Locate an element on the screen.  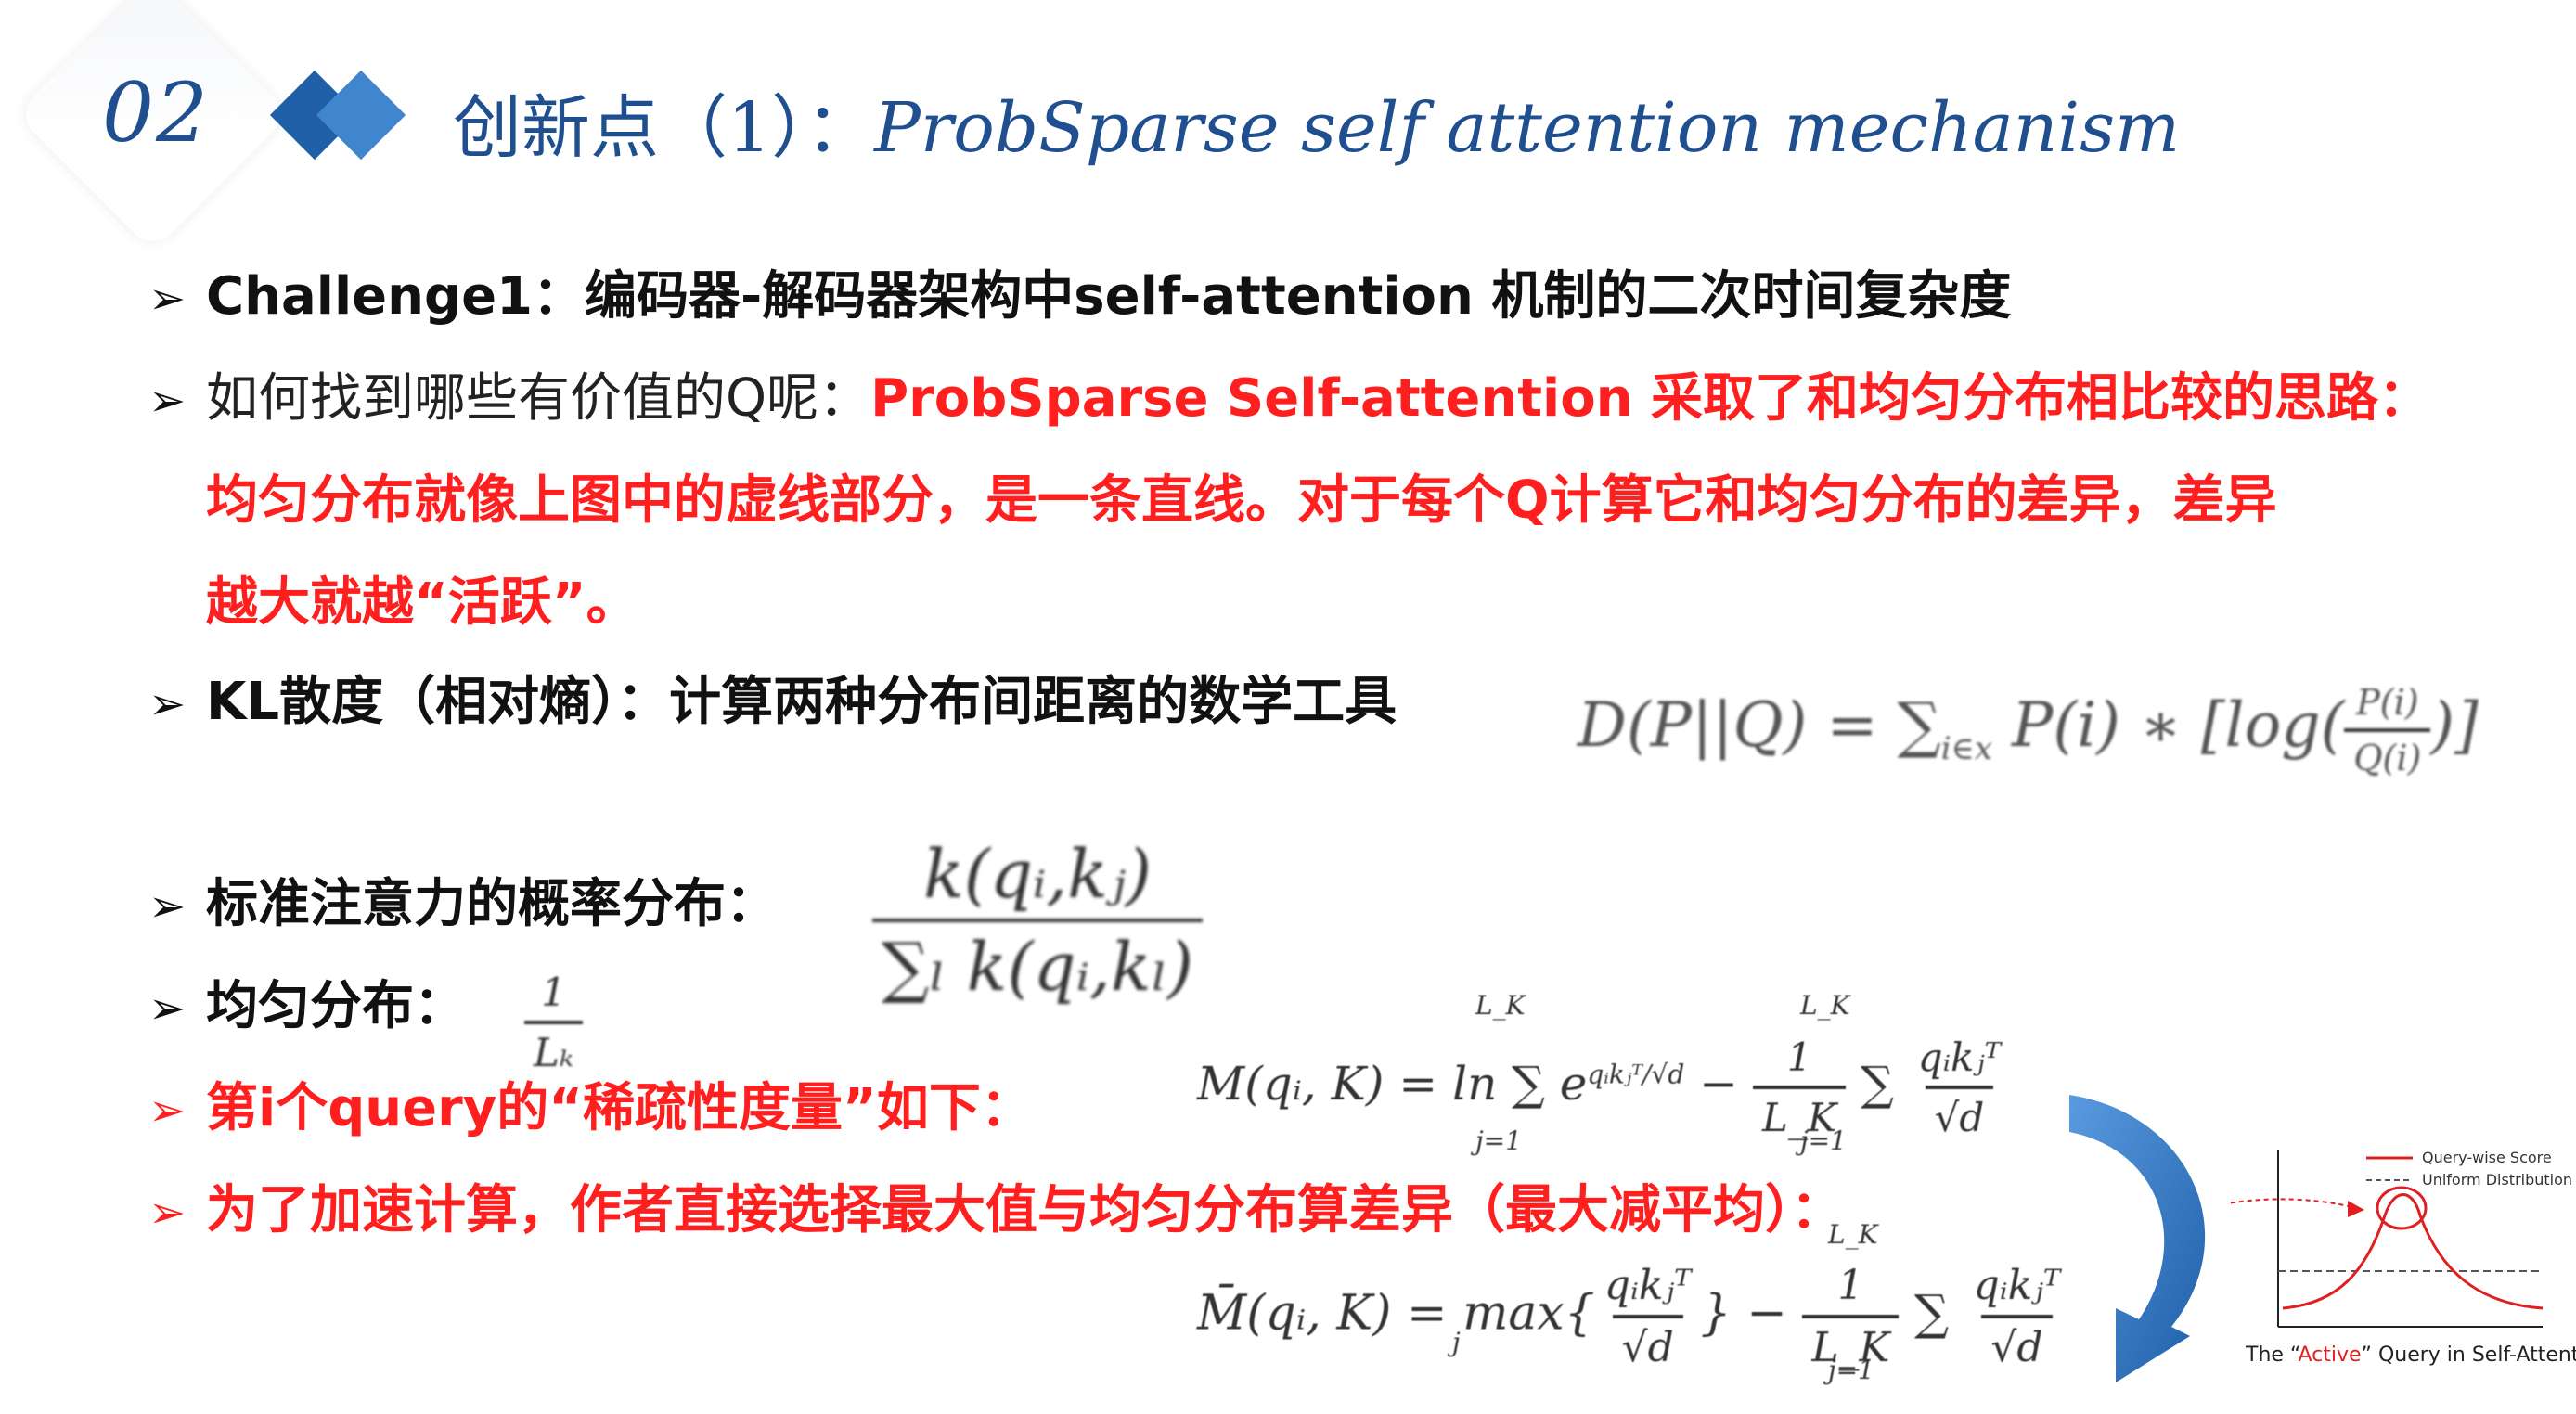
active-query-chart is located at coordinates (2385, 1239).